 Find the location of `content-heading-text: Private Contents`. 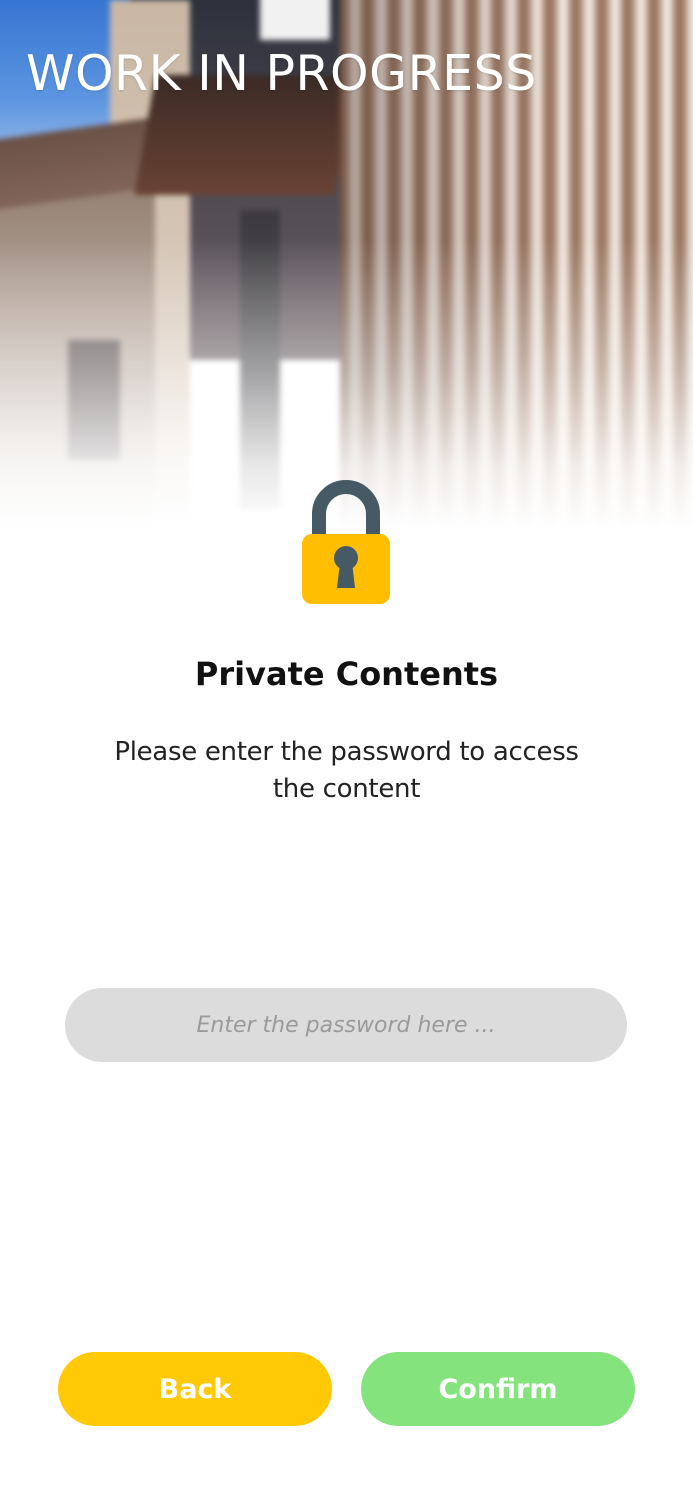

content-heading-text: Private Contents is located at coordinates (346, 674).